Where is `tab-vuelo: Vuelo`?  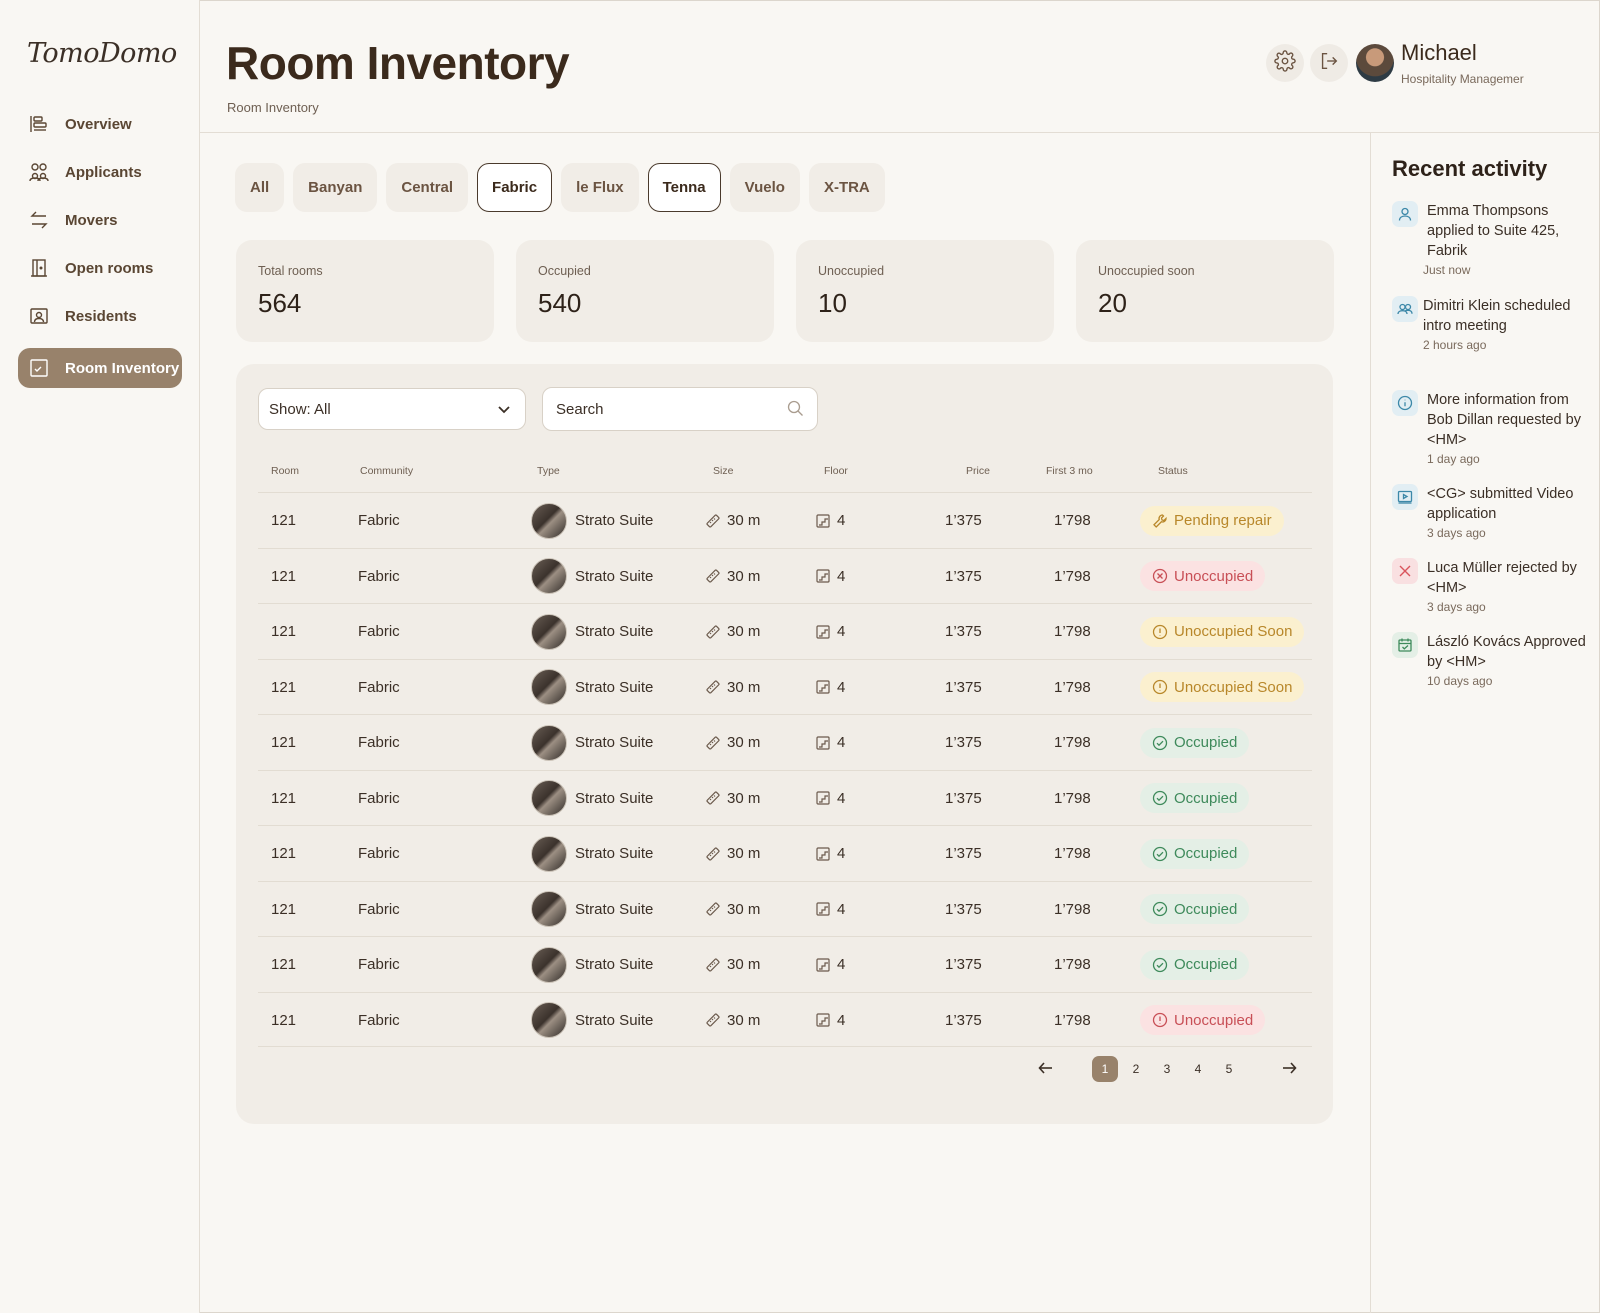 tab-vuelo: Vuelo is located at coordinates (764, 187).